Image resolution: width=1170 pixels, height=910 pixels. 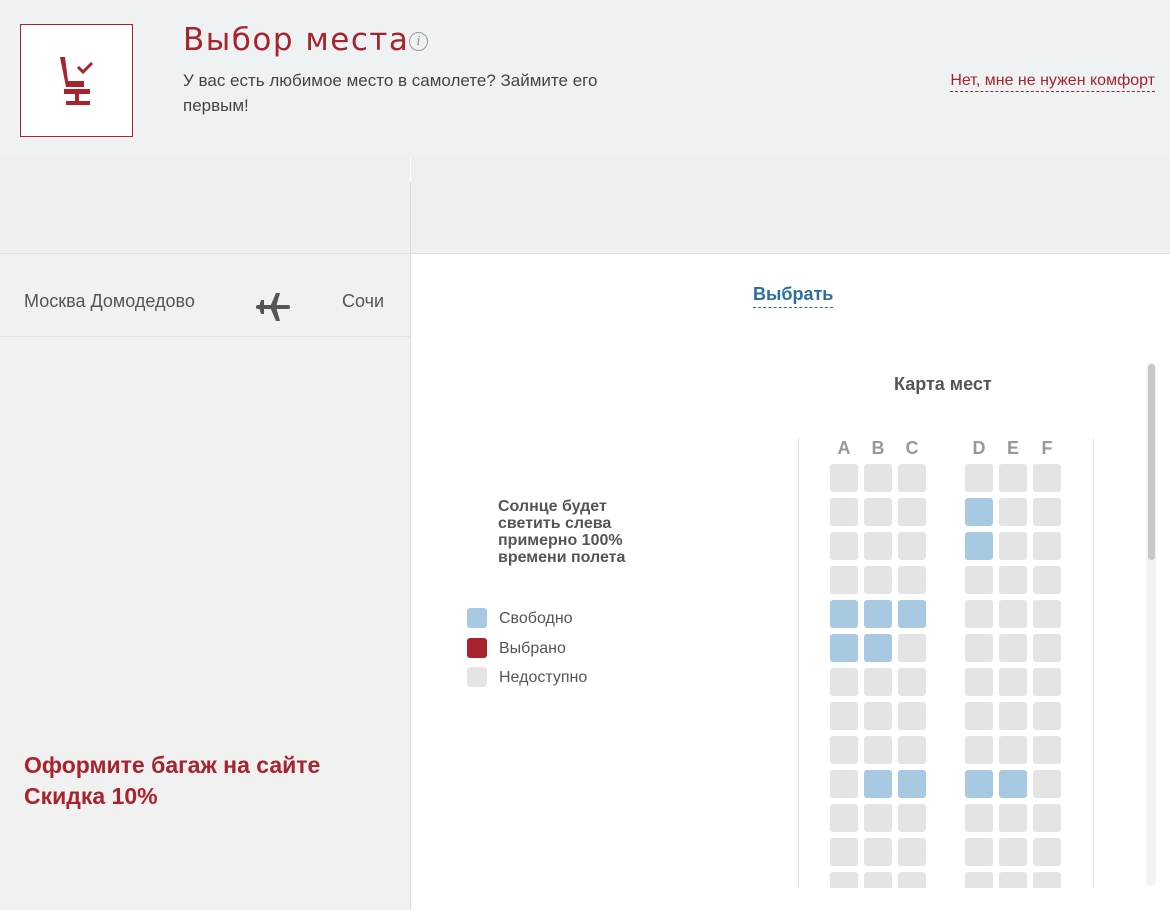 What do you see at coordinates (1047, 880) in the screenshot?
I see `seat-13f` at bounding box center [1047, 880].